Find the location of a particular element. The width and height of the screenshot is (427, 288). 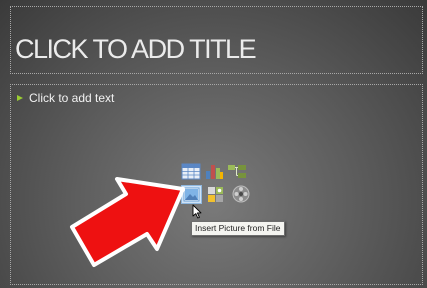

content-bullet-row: Click to add text is located at coordinates (65, 98).